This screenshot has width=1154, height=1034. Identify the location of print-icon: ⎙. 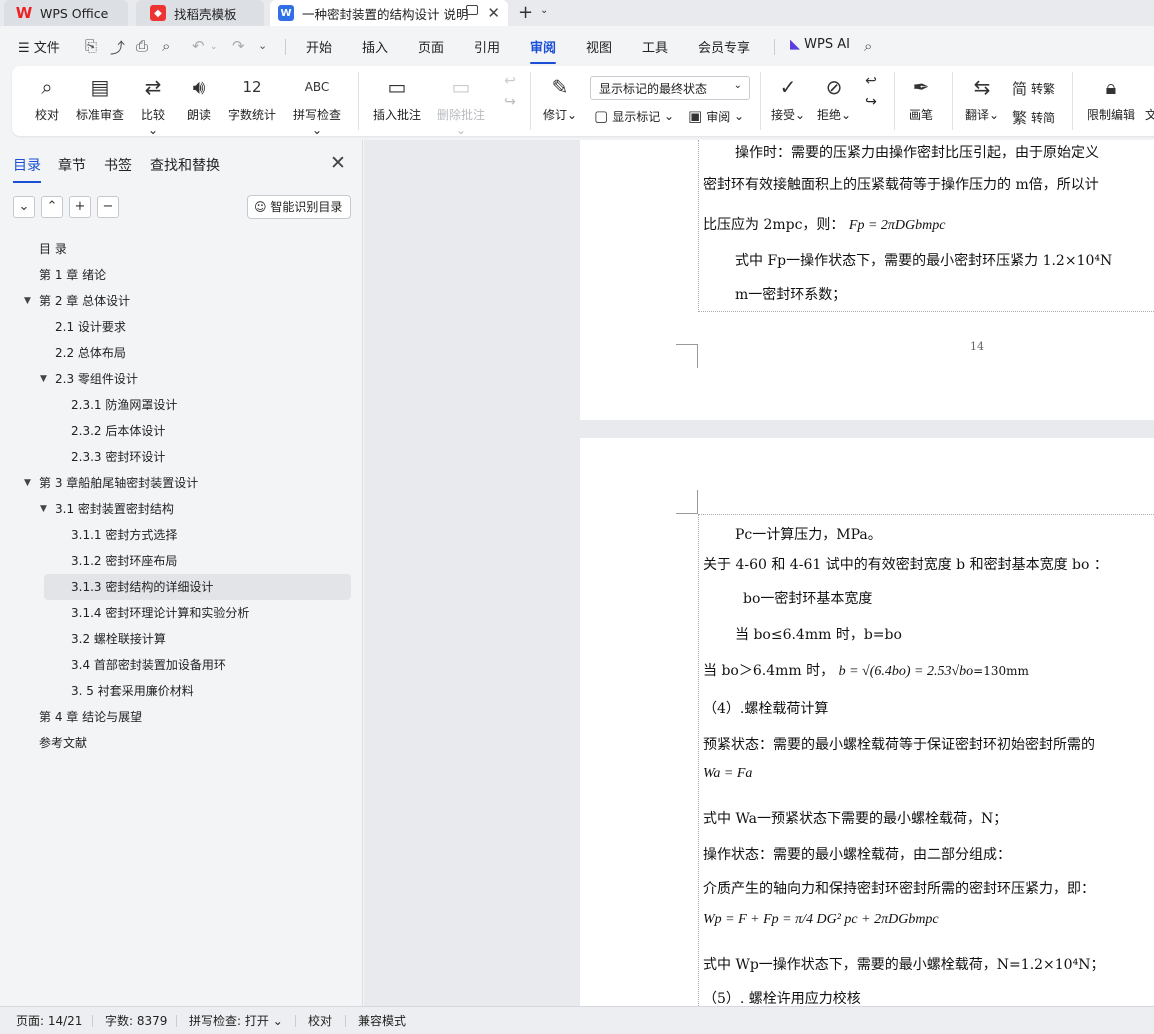
(142, 46).